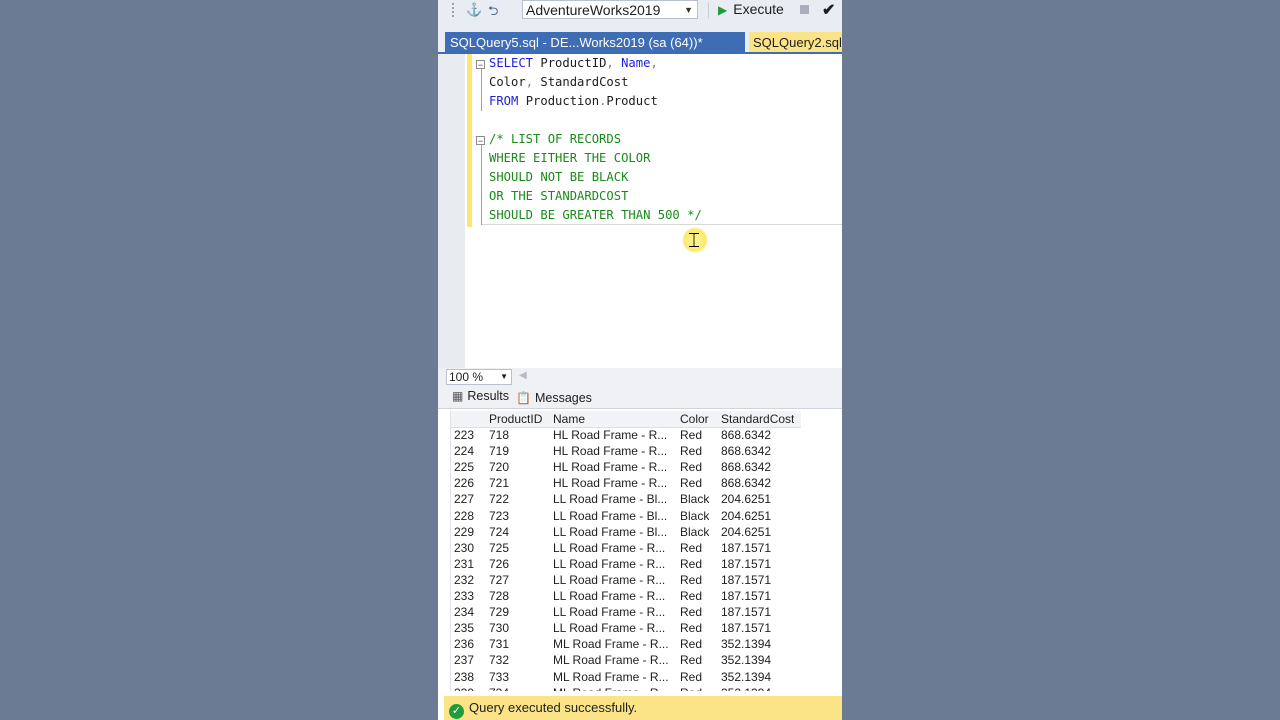  I want to click on table-row: 237 732 ML Road Frame - R... Red 352.1394, so click(626, 660).